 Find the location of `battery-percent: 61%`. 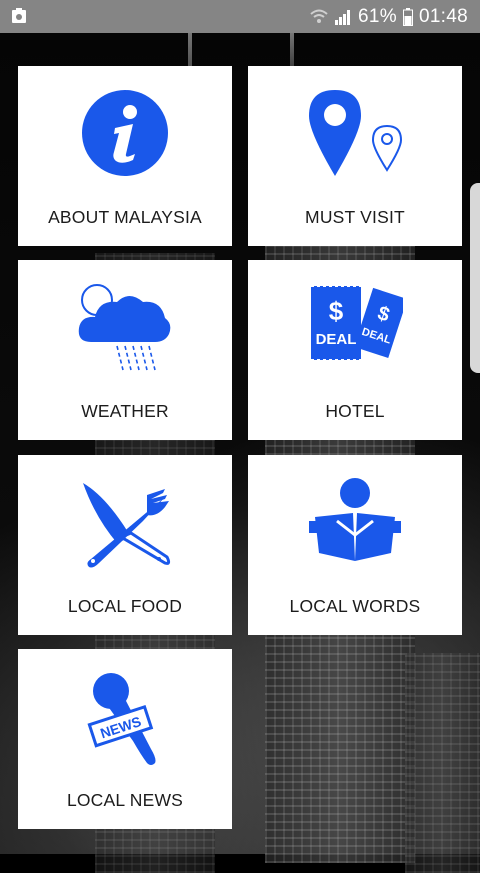

battery-percent: 61% is located at coordinates (377, 16).